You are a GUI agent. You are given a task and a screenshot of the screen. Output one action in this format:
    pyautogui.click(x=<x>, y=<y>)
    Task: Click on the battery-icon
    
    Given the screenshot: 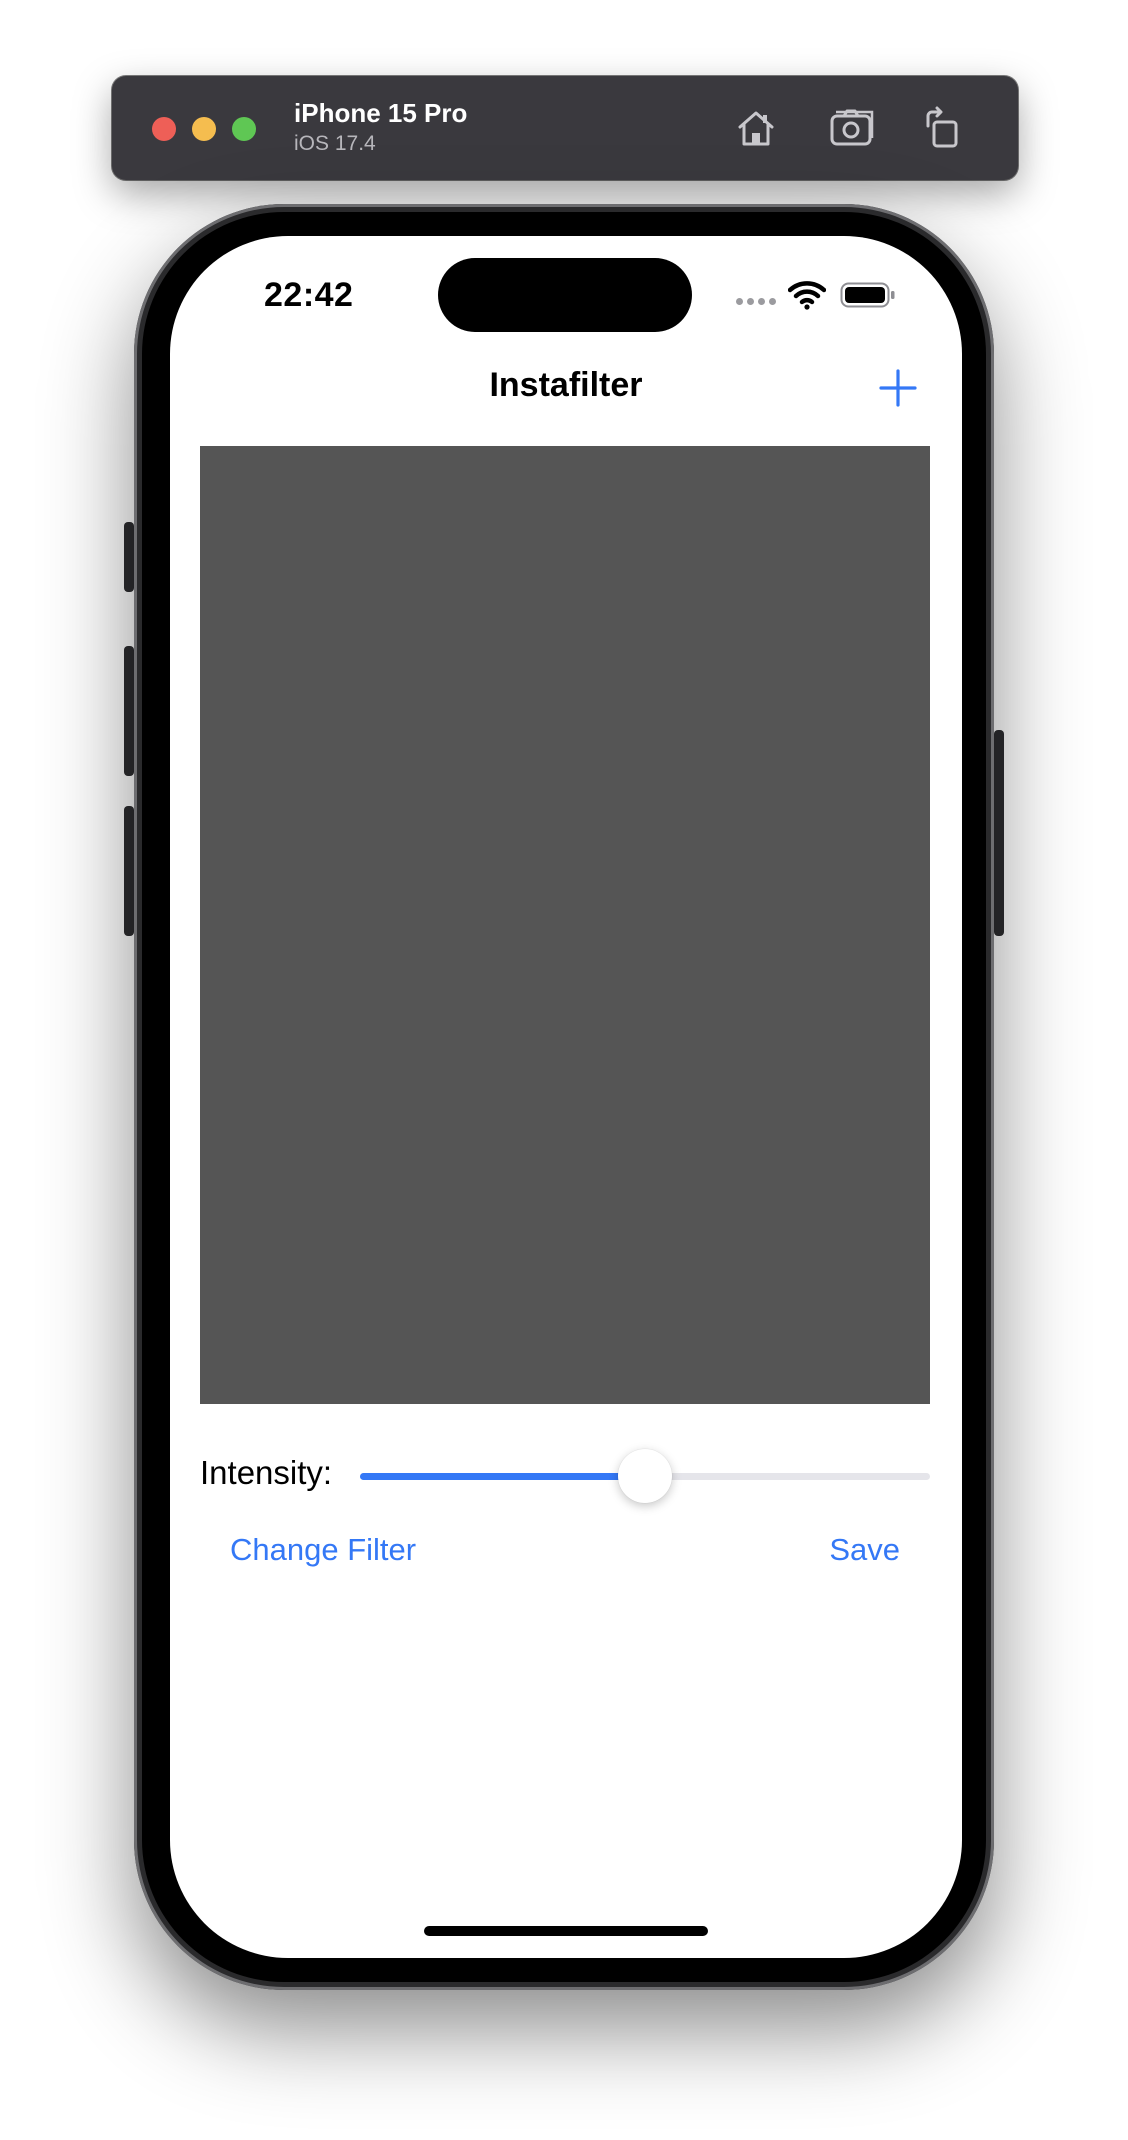 What is the action you would take?
    pyautogui.click(x=868, y=295)
    